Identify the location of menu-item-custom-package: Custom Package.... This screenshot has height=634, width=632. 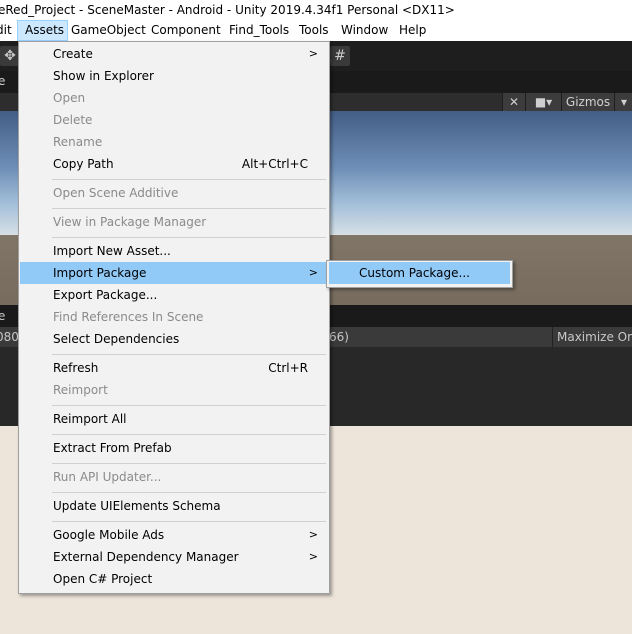
(419, 273).